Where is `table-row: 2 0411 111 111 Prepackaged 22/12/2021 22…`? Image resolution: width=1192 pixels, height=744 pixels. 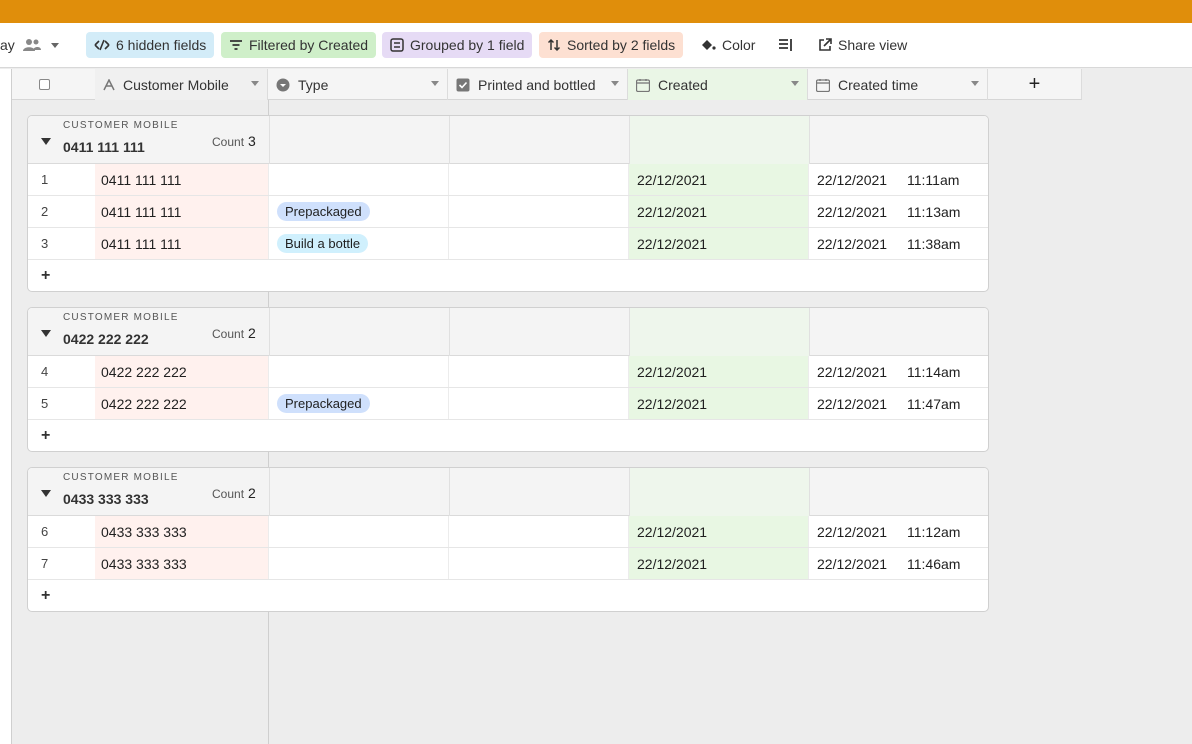 table-row: 2 0411 111 111 Prepackaged 22/12/2021 22… is located at coordinates (508, 212).